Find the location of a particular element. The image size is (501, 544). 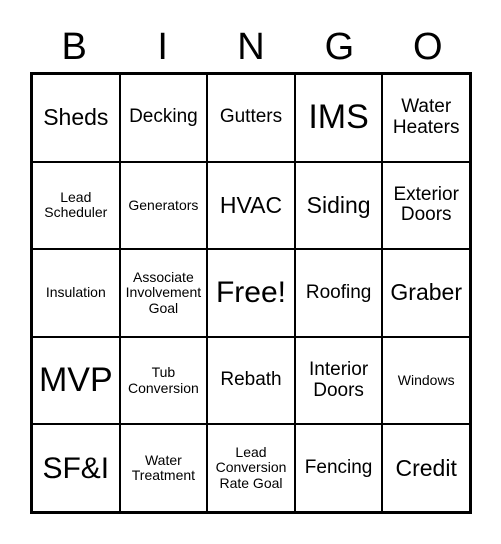

bingo-cell: HVAC is located at coordinates (251, 205).